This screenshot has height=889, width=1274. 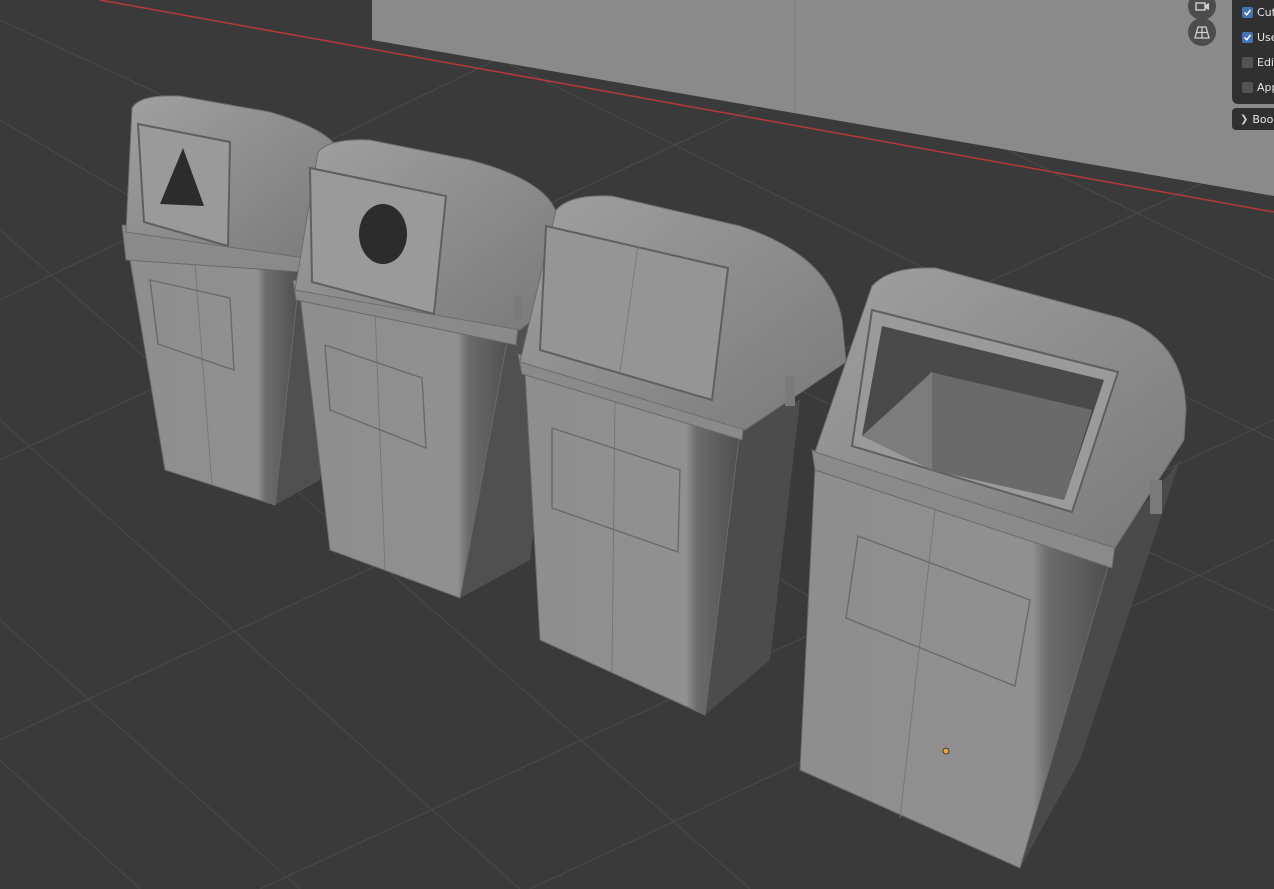 I want to click on subpanel-title: Boo, so click(x=1263, y=119).